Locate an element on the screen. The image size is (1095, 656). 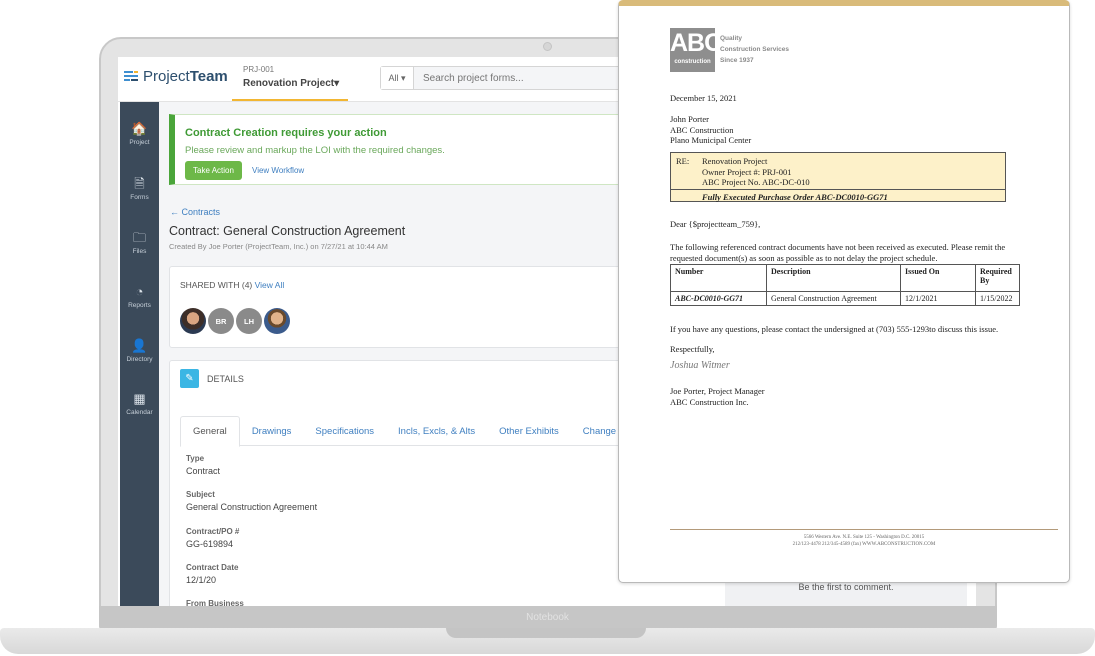
cell-issued-on: 12/1/2021 is located at coordinates (938, 298).